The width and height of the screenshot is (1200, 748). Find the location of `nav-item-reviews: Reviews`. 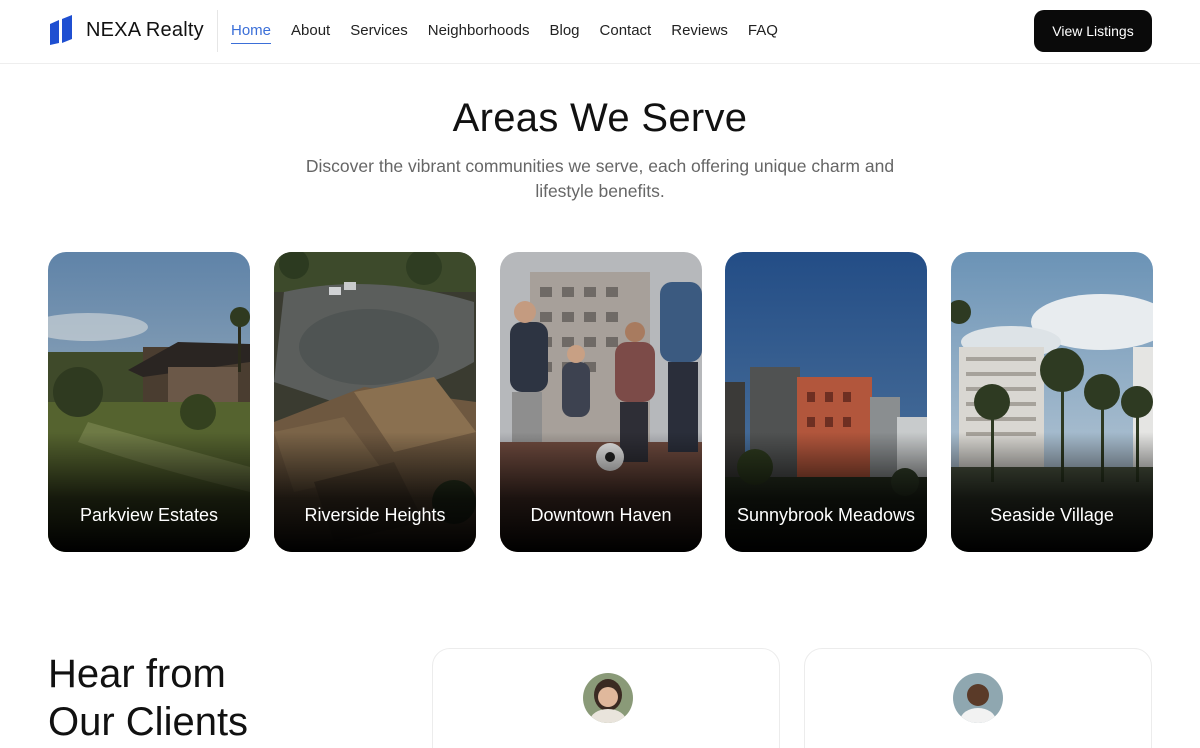

nav-item-reviews: Reviews is located at coordinates (699, 31).